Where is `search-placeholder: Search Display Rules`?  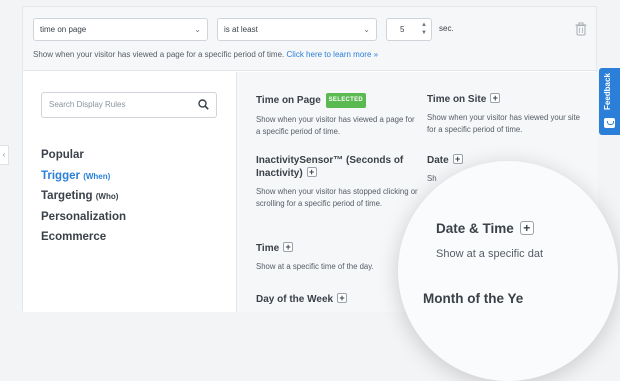 search-placeholder: Search Display Rules is located at coordinates (87, 104).